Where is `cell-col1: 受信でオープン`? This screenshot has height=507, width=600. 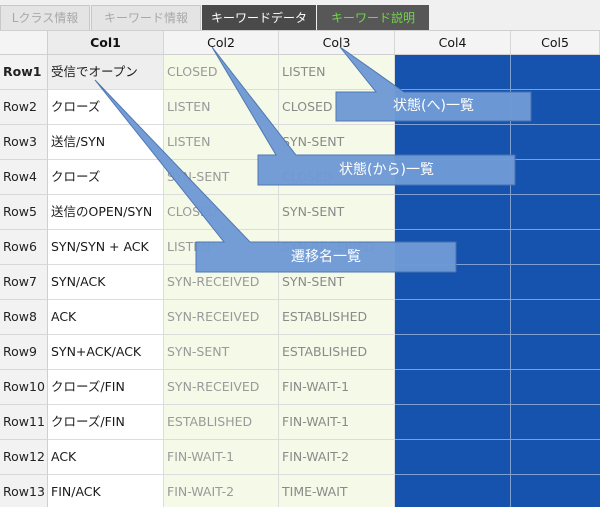
cell-col1: 受信でオープン is located at coordinates (106, 72).